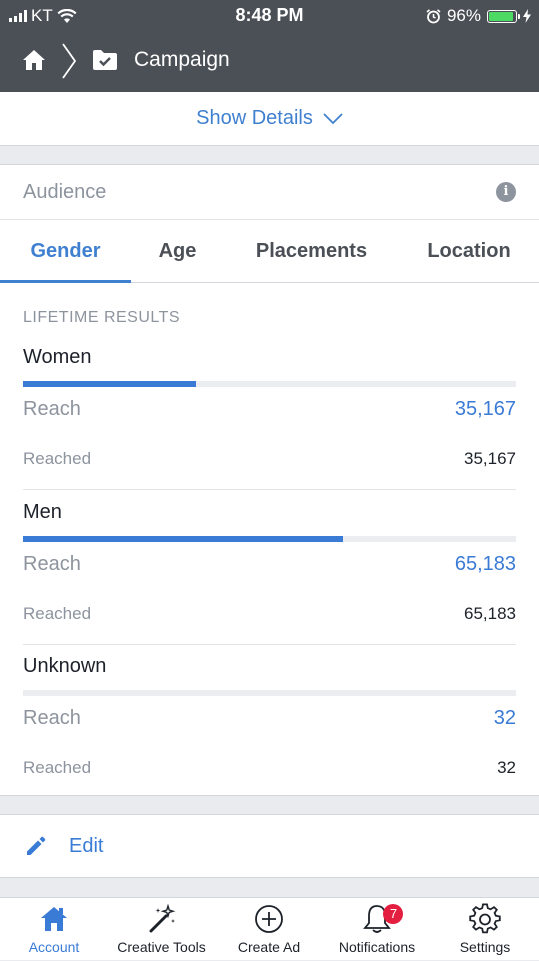  Describe the element at coordinates (506, 192) in the screenshot. I see `info-icon: i` at that location.